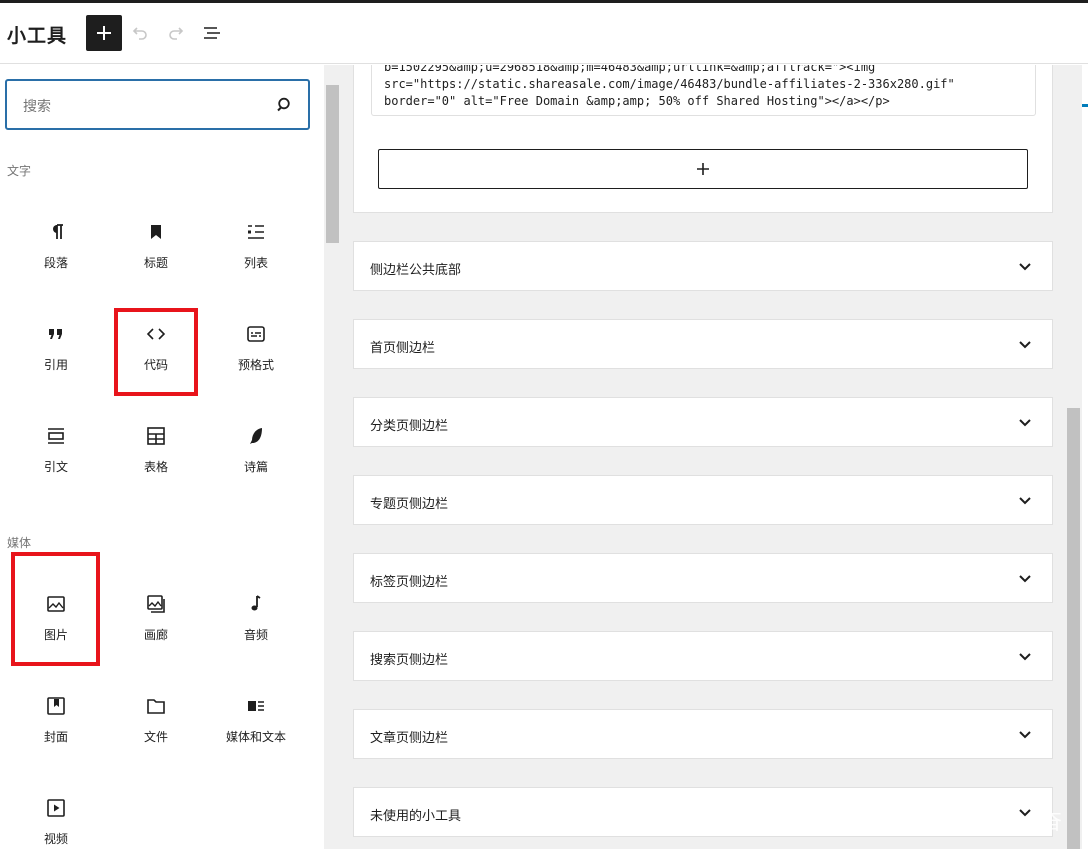 This screenshot has width=1088, height=849. I want to click on folder-icon, so click(156, 706).